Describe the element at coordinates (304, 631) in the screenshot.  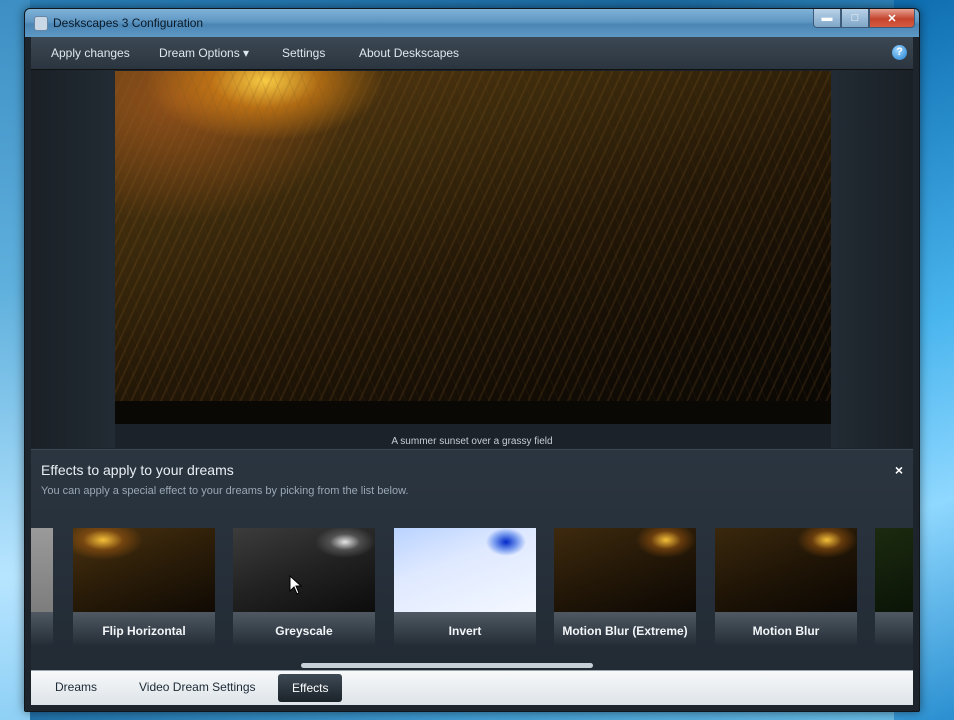
I see `effect-label: Greyscale` at that location.